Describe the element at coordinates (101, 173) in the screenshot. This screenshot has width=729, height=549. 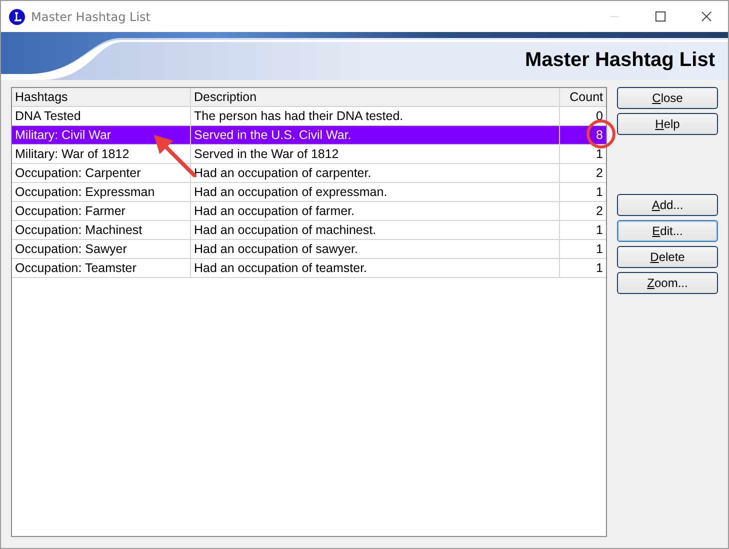
I see `table-cell: Occupation: Carpenter` at that location.